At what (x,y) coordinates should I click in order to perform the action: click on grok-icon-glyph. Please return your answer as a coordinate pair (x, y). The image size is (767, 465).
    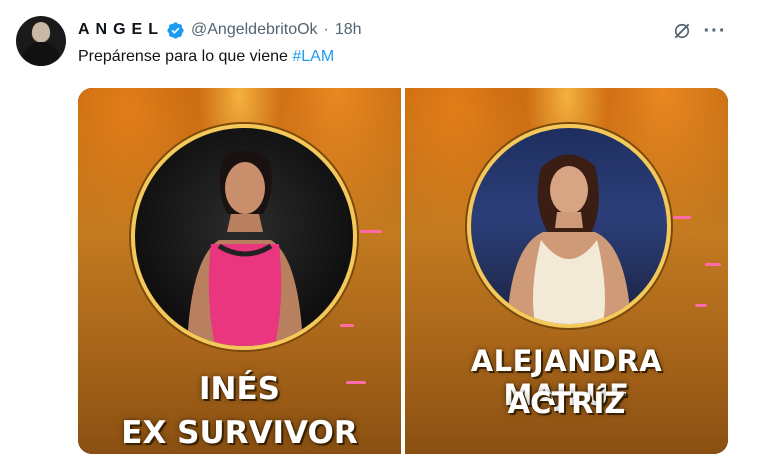
    Looking at the image, I should click on (682, 31).